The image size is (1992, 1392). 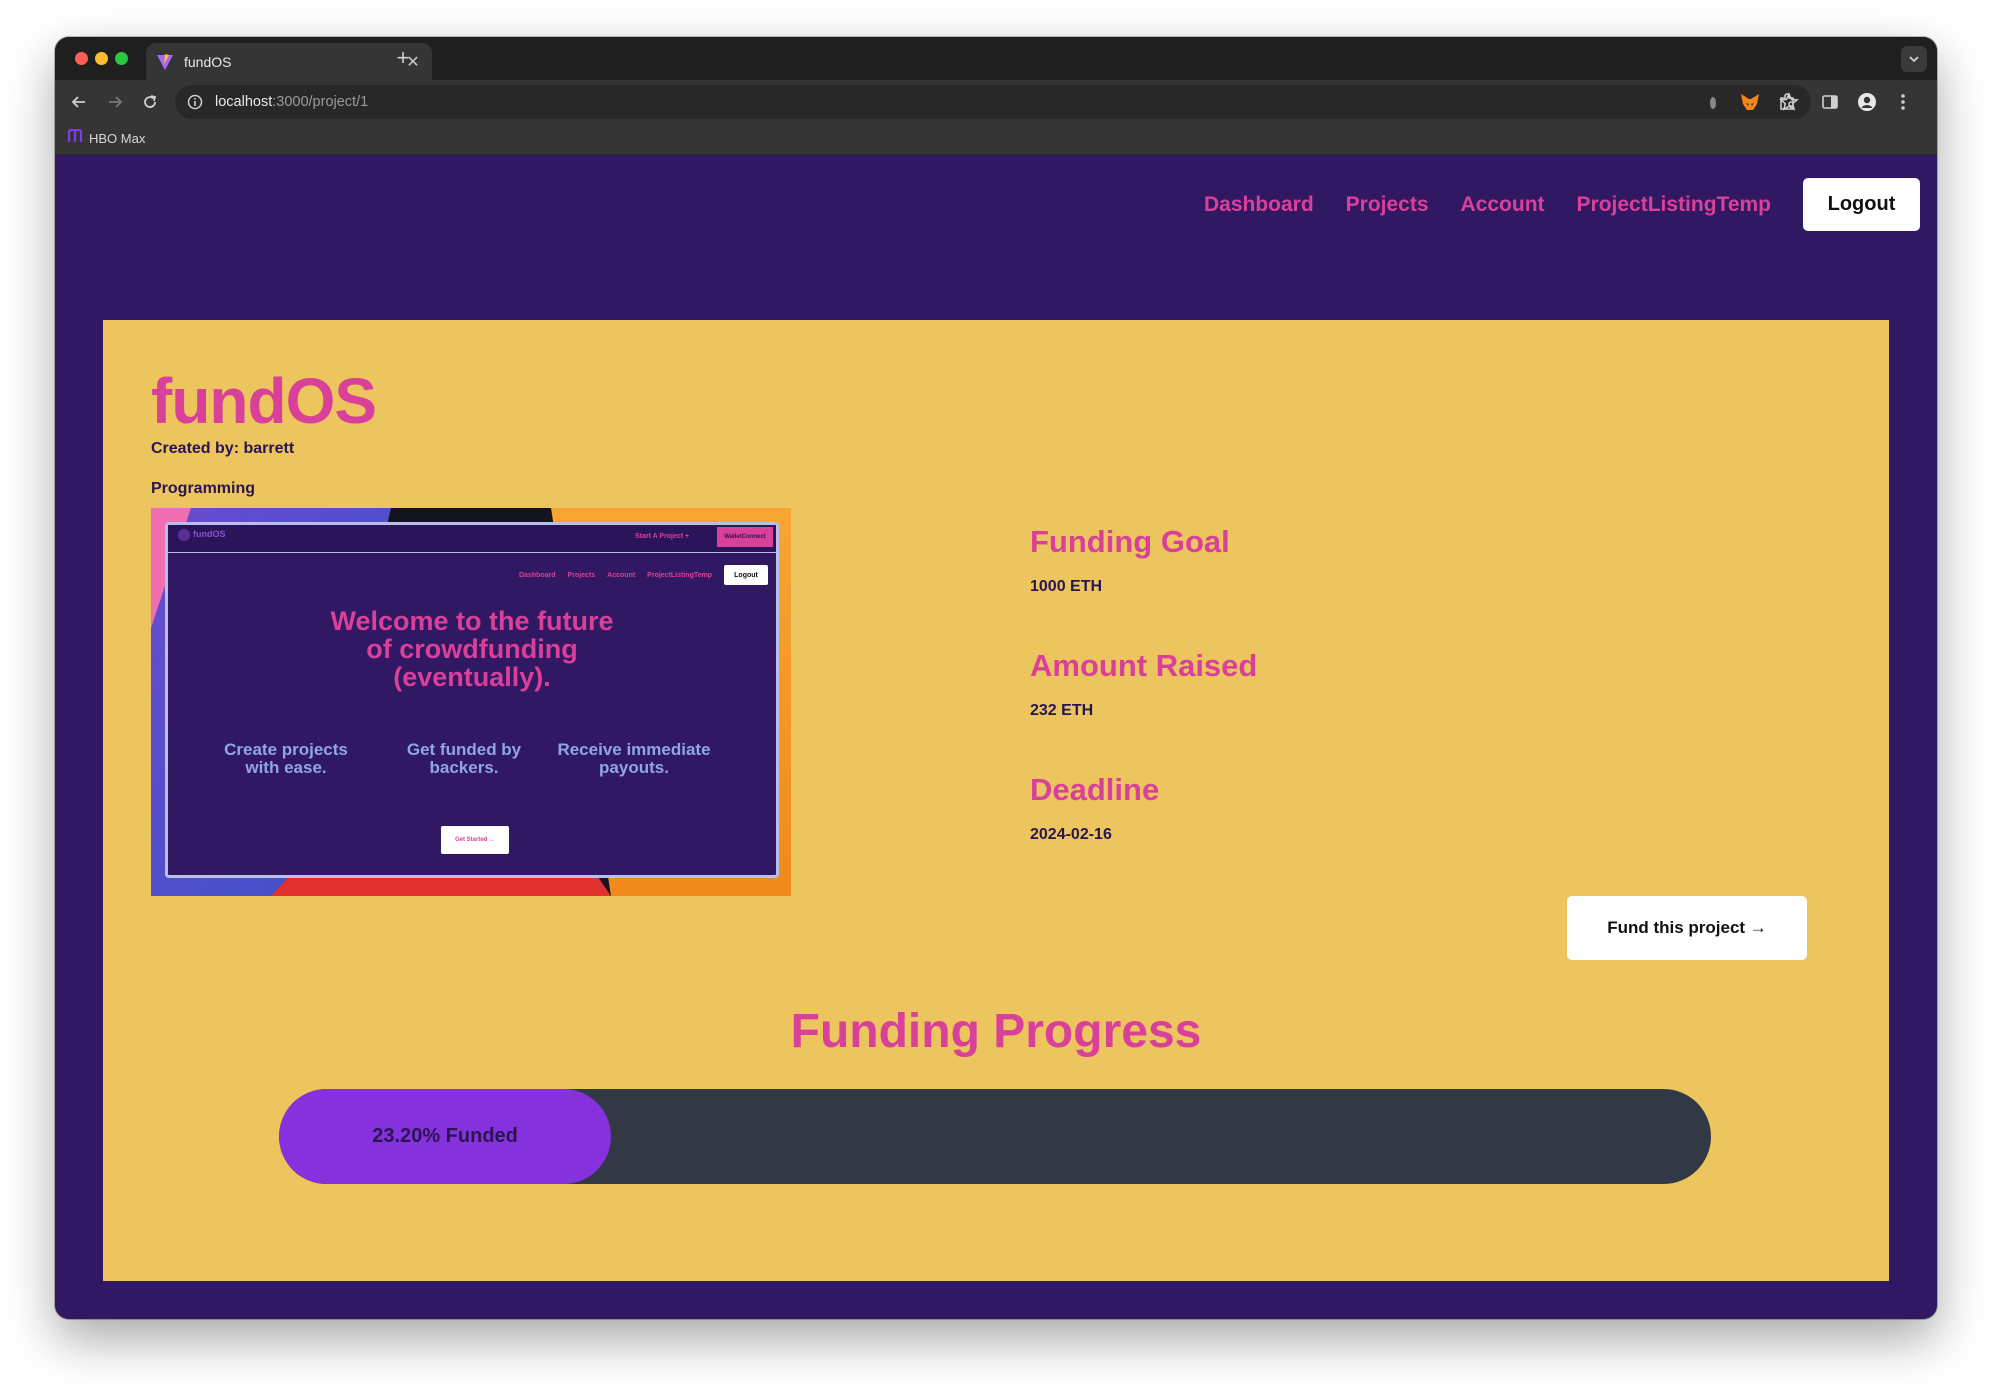 I want to click on site-info-icon, so click(x=195, y=102).